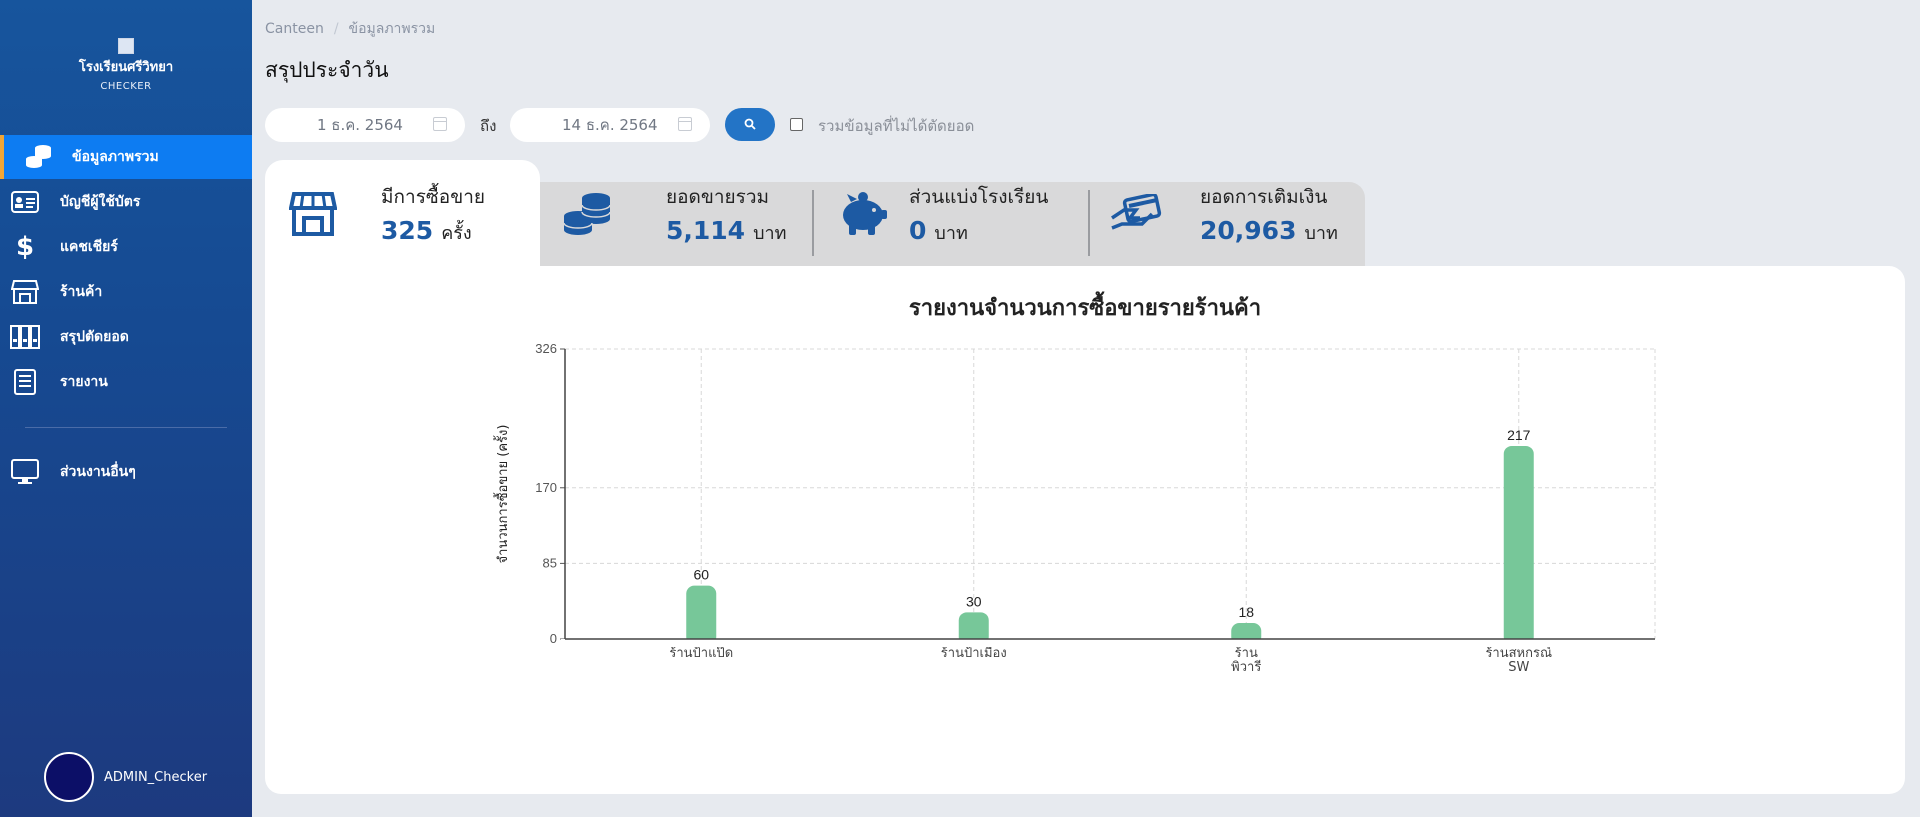 This screenshot has height=817, width=1920. I want to click on breadcrumb: Canteen / ข้อมูลภาพรวม, so click(350, 29).